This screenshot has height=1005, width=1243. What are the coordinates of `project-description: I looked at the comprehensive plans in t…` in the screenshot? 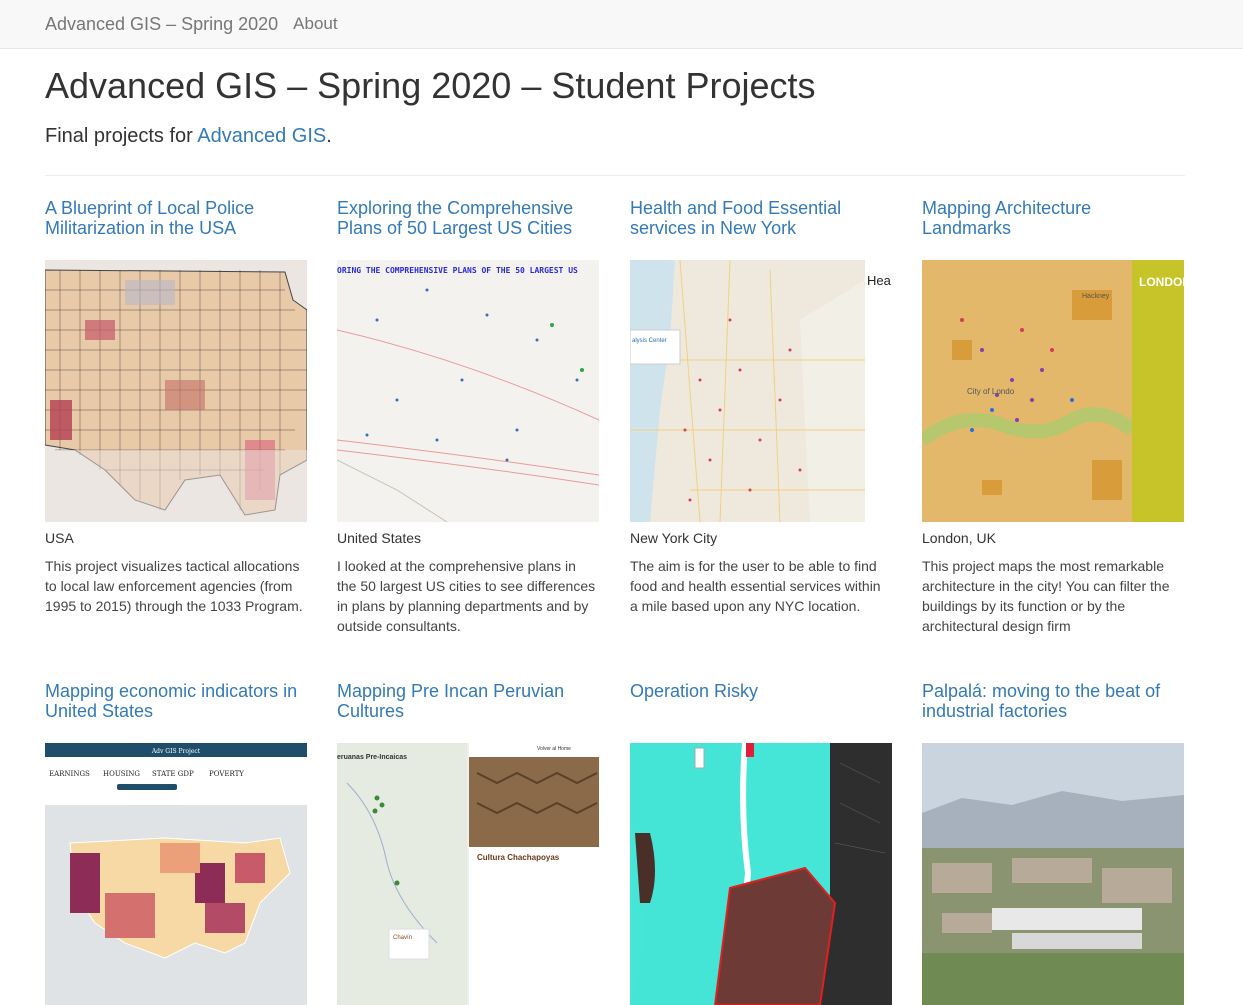 It's located at (466, 596).